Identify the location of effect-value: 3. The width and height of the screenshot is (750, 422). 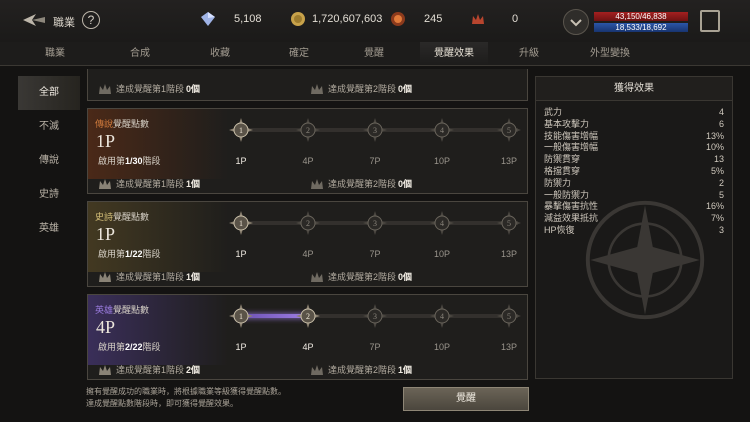
(721, 229).